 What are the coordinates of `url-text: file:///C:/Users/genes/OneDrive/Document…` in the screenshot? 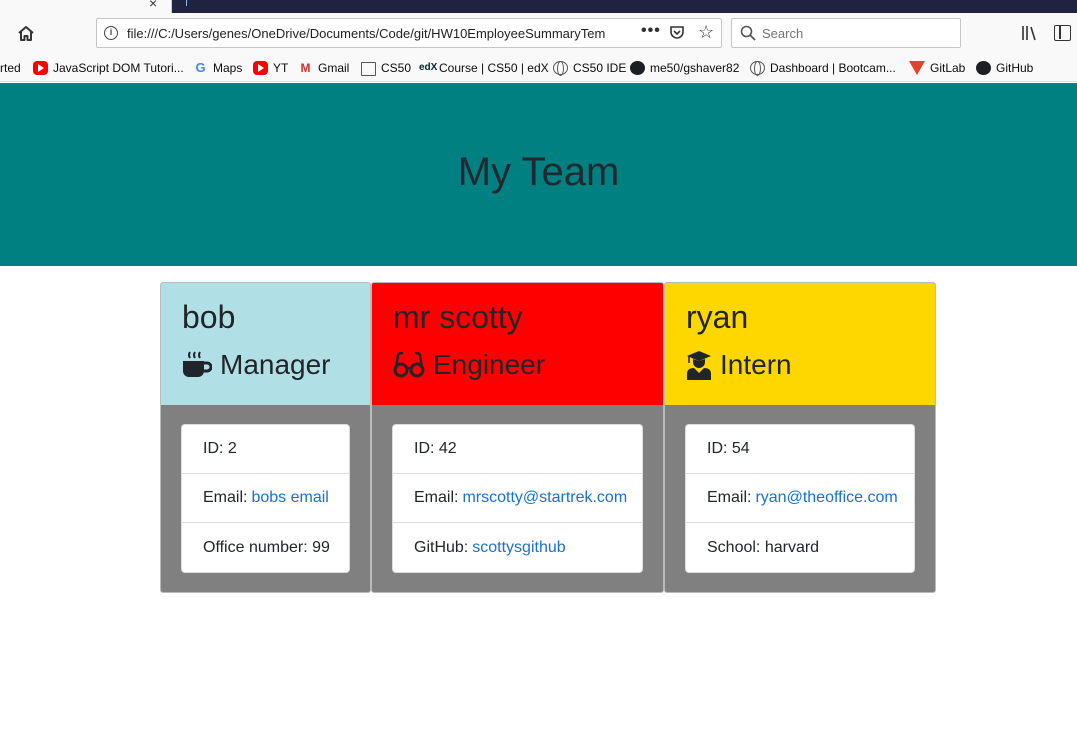 It's located at (381, 33).